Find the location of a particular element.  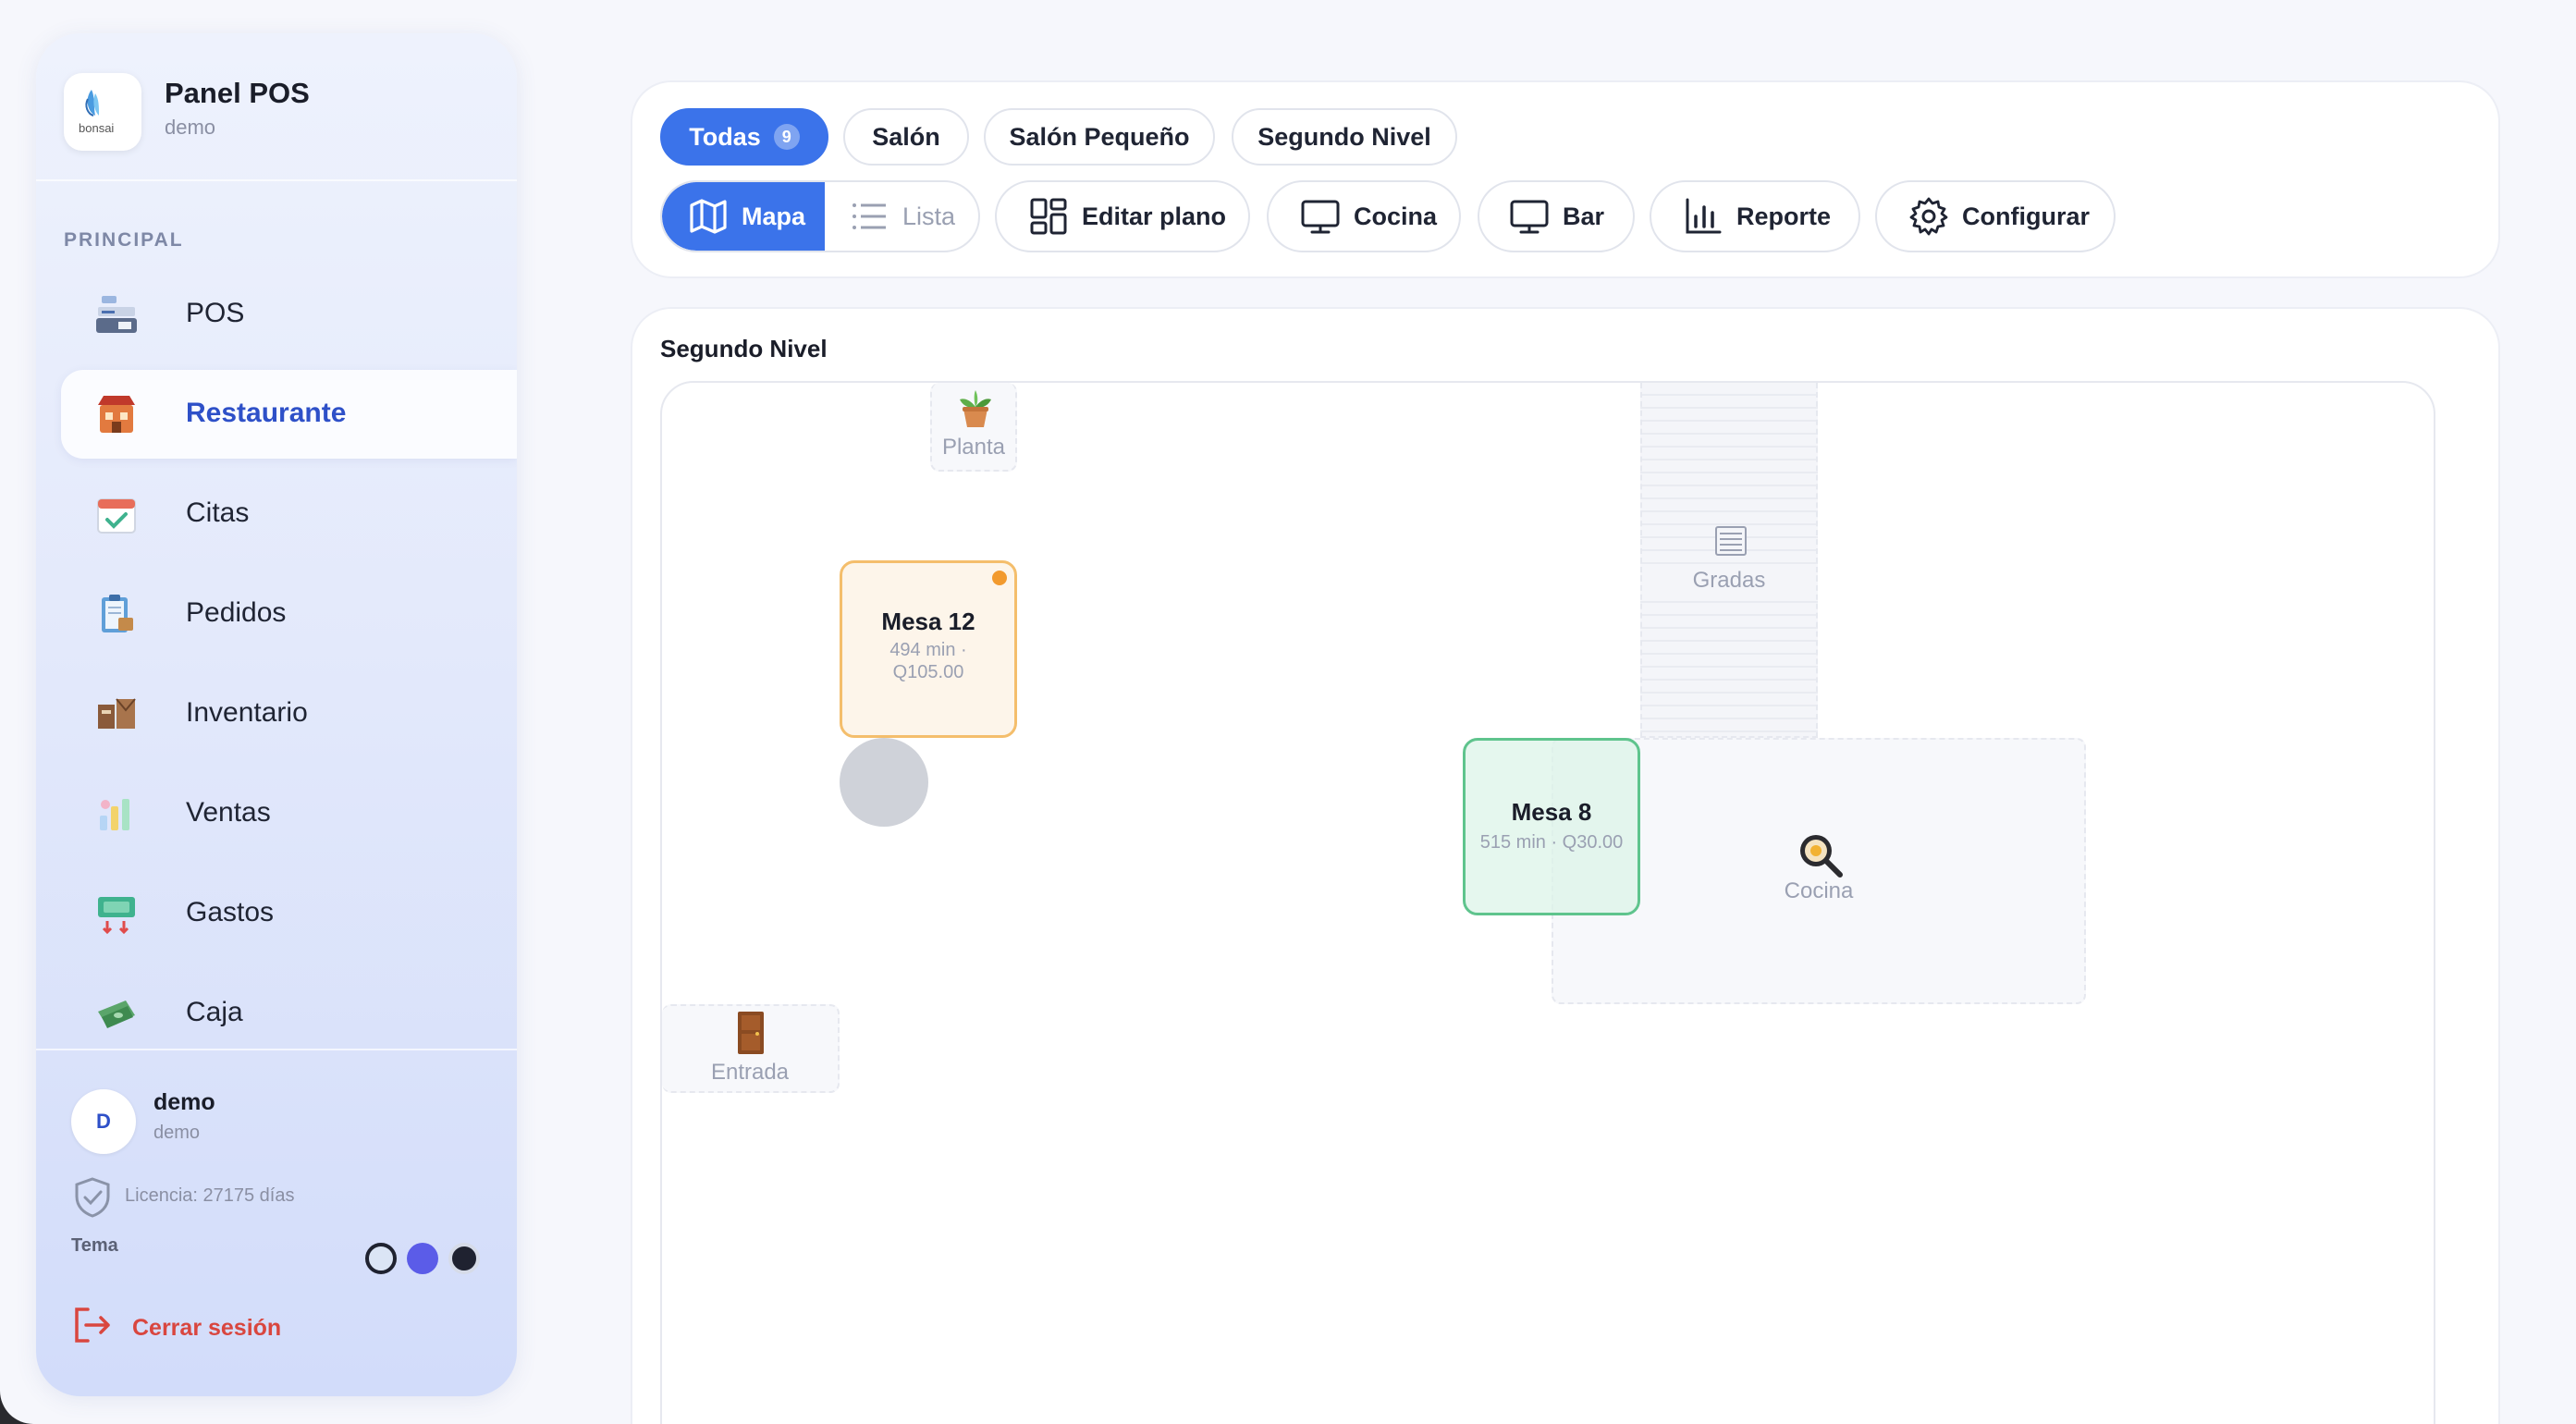

decor-plant: Planta is located at coordinates (973, 427).